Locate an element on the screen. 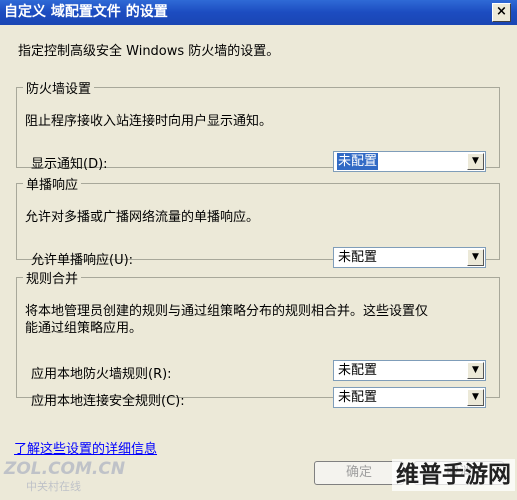  rule-merge-description-line1: 将本地管理员创建的规则与通过组策略分布的规则相合并。这些设置仅 is located at coordinates (227, 311).